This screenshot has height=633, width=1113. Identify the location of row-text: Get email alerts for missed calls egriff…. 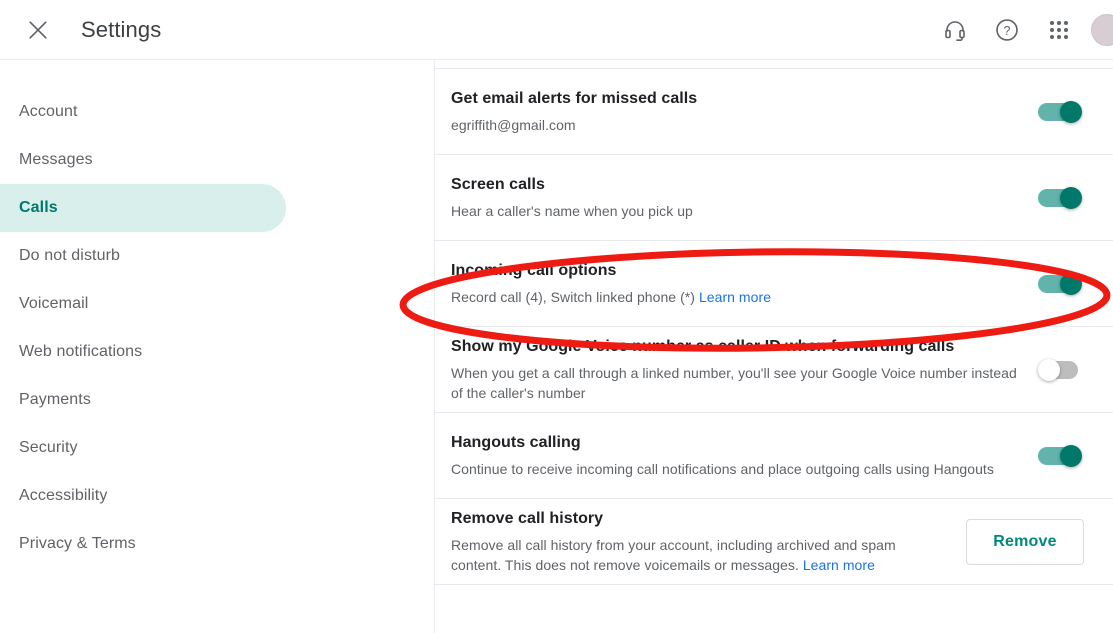
(744, 111).